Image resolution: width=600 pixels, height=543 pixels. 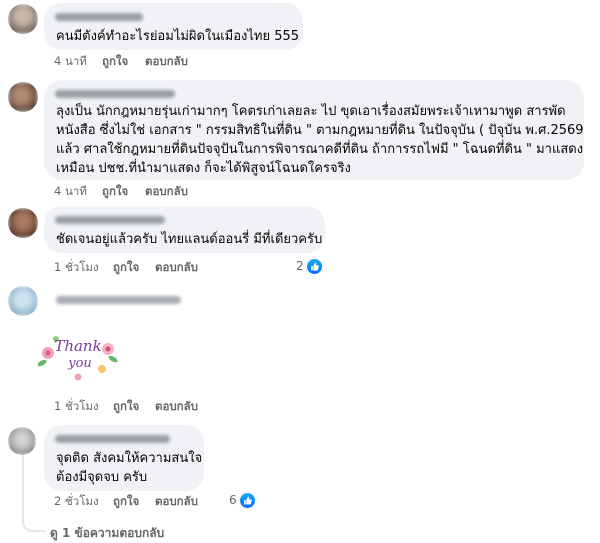 I want to click on comment-time: 2 ชั่วโมง, so click(x=76, y=501).